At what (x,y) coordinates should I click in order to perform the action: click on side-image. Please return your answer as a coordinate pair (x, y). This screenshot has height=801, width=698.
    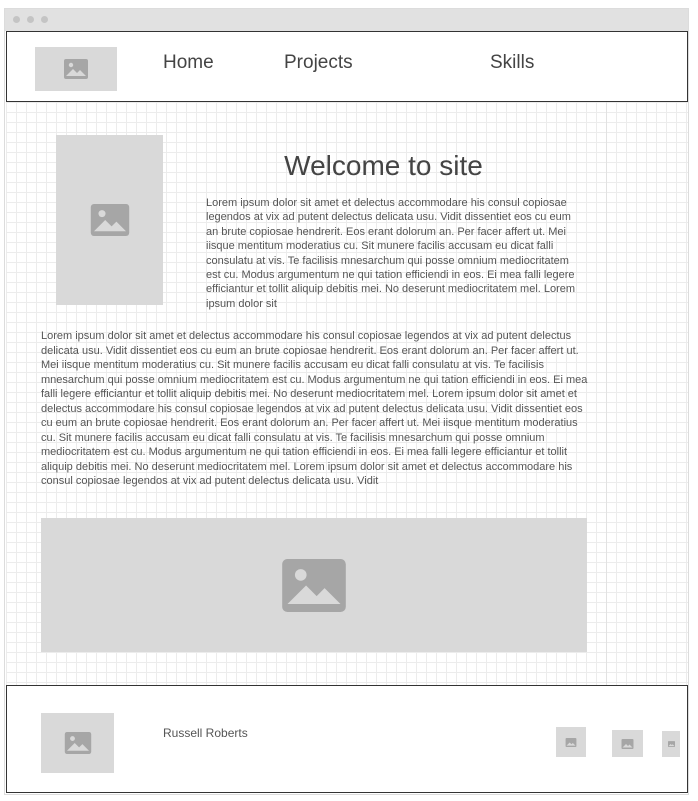
    Looking at the image, I should click on (109, 220).